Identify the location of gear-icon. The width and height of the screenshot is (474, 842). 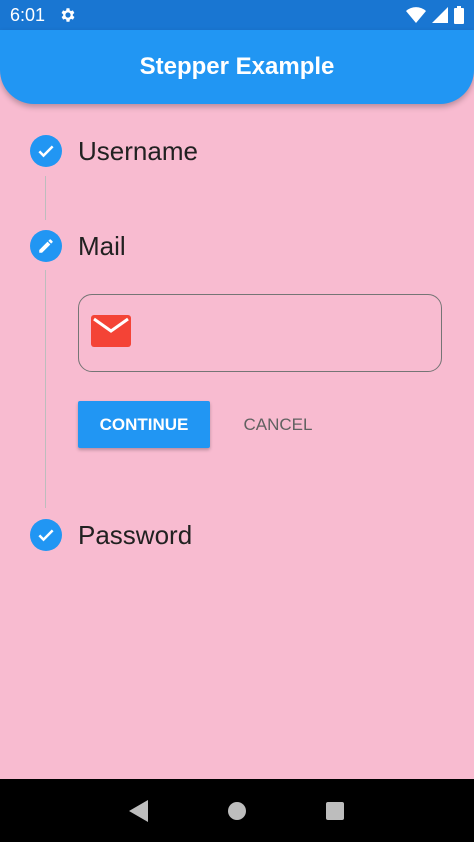
(68, 15).